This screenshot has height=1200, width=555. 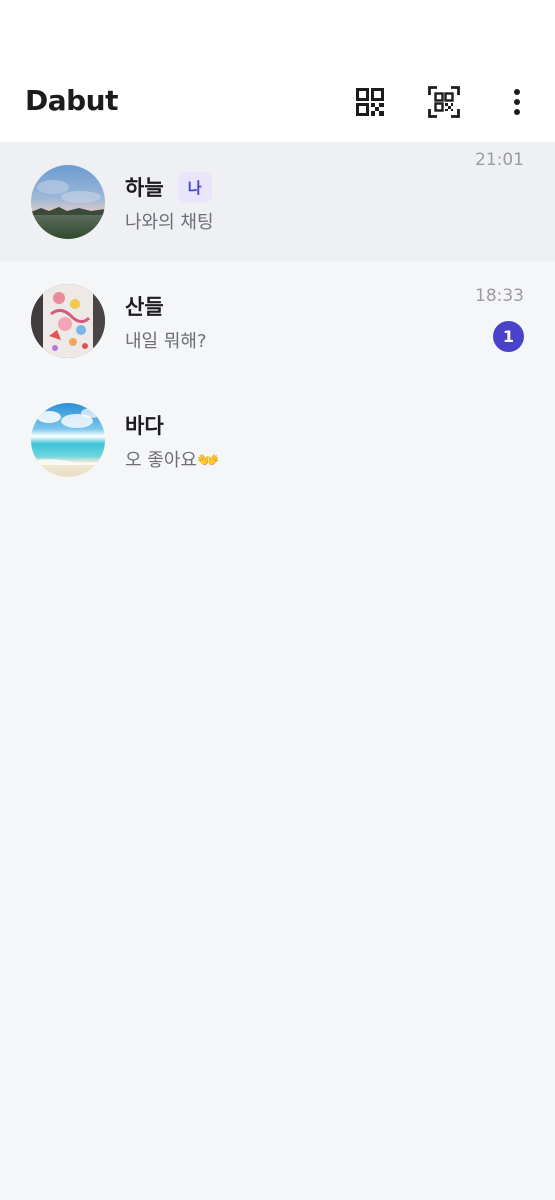 I want to click on qr-code-button, so click(x=370, y=102).